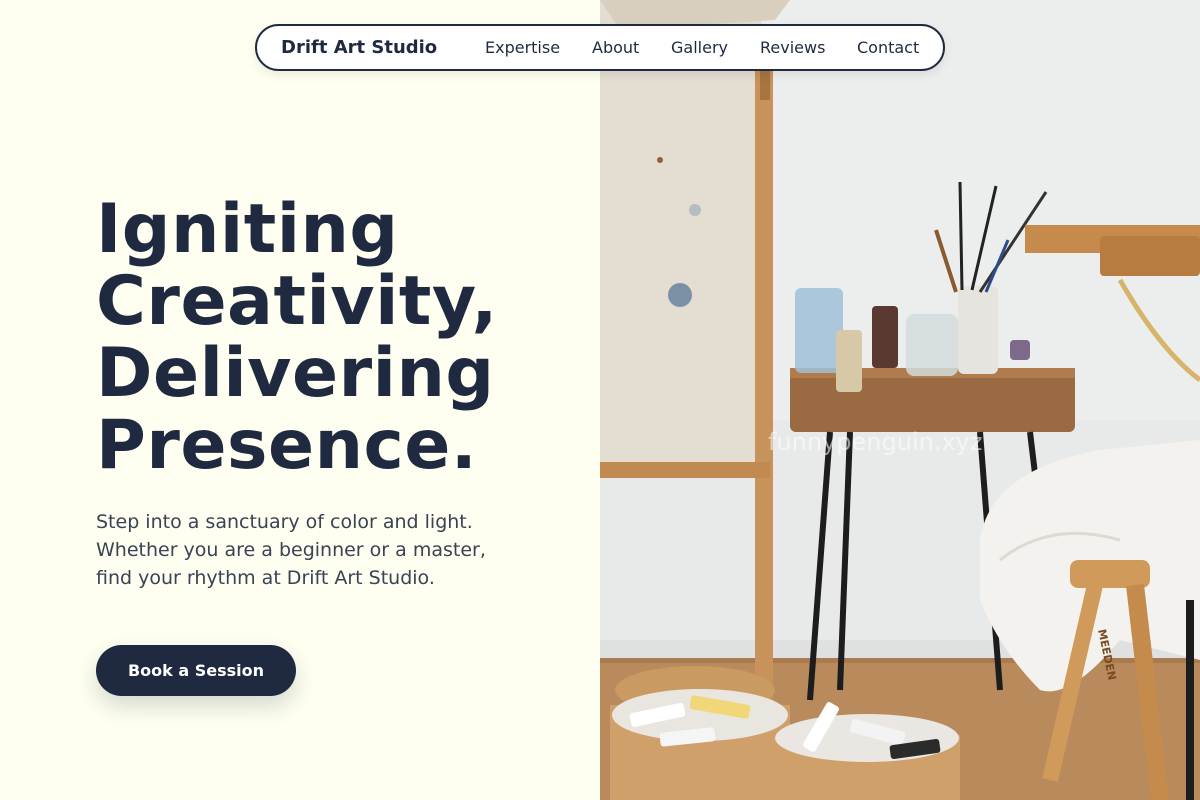 The image size is (1200, 800). Describe the element at coordinates (295, 373) in the screenshot. I see `headline-line-3: Delivering` at that location.